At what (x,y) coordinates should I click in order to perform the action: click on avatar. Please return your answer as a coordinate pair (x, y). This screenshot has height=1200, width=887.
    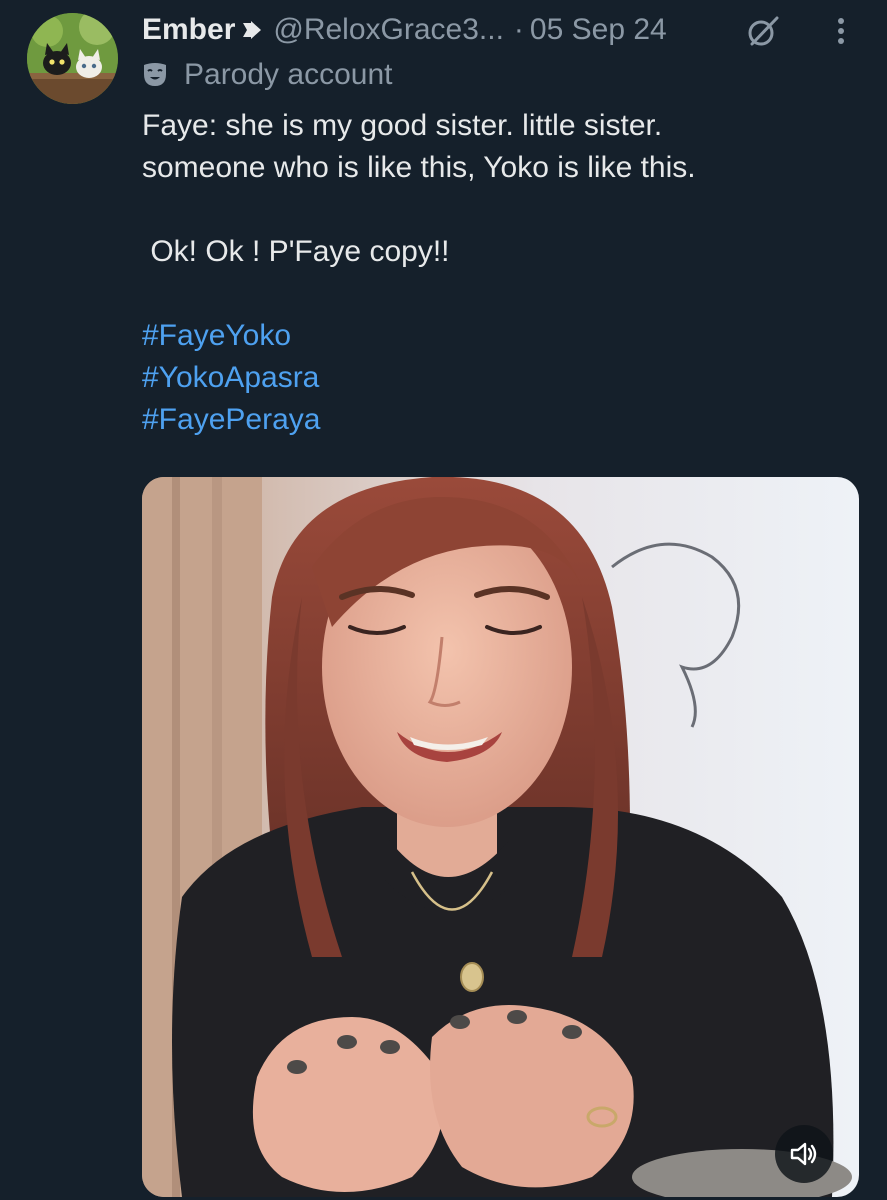
    Looking at the image, I should click on (72, 58).